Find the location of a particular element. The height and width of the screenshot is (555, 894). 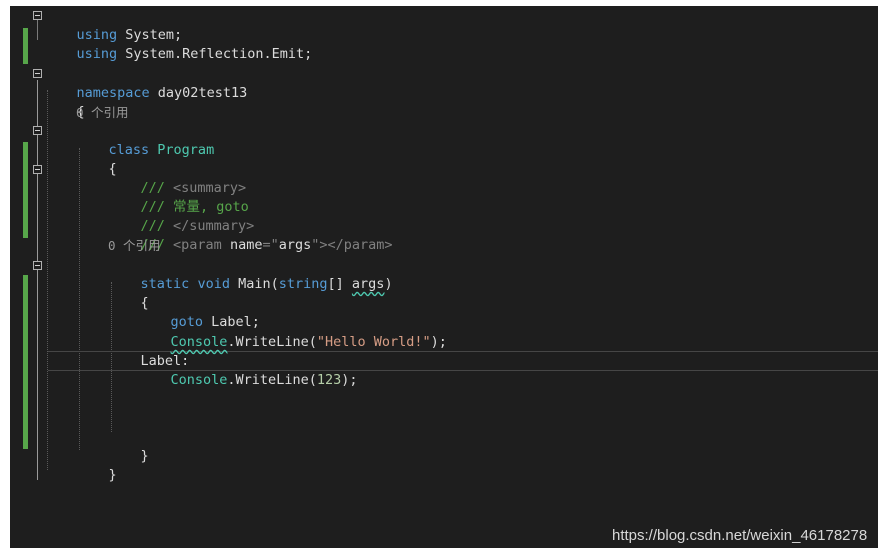

doc-comment-line: /// <summary> is located at coordinates (177, 178).